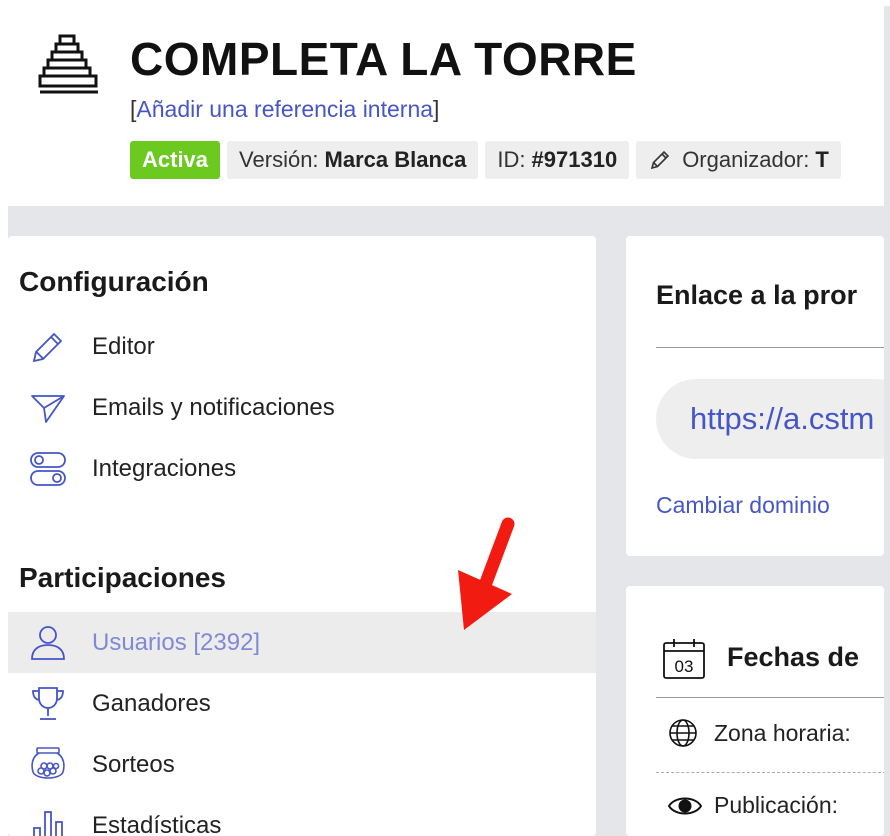 The height and width of the screenshot is (836, 890). What do you see at coordinates (213, 407) in the screenshot?
I see `sidebar-item-label: Emails y notificaciones` at bounding box center [213, 407].